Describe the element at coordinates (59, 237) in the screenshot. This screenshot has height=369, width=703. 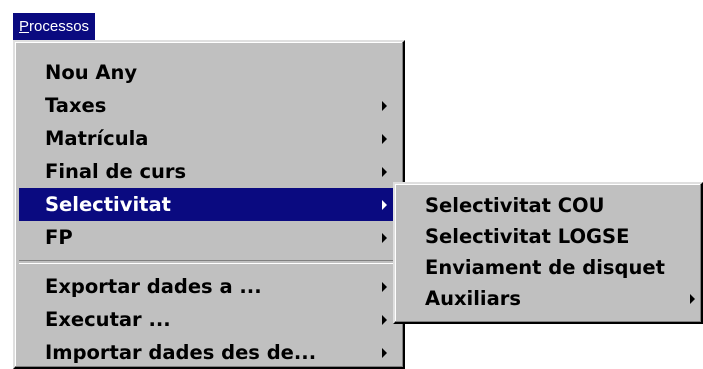
I see `menu-item-label: FP` at that location.